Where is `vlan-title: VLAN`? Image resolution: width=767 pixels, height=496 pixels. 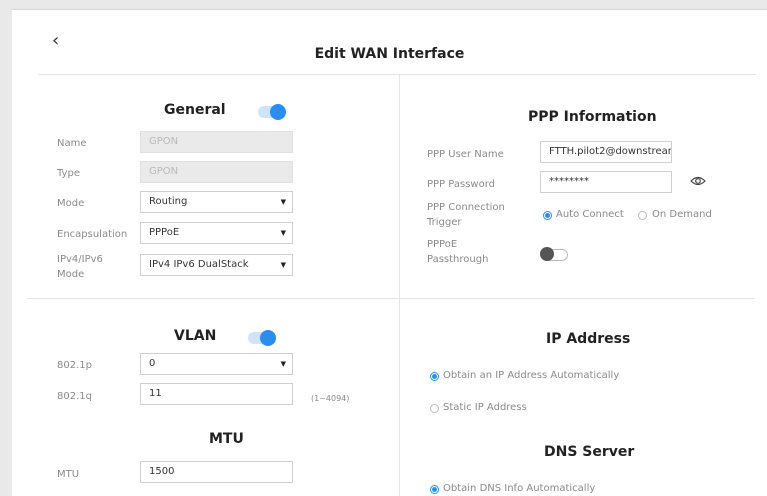
vlan-title: VLAN is located at coordinates (195, 336).